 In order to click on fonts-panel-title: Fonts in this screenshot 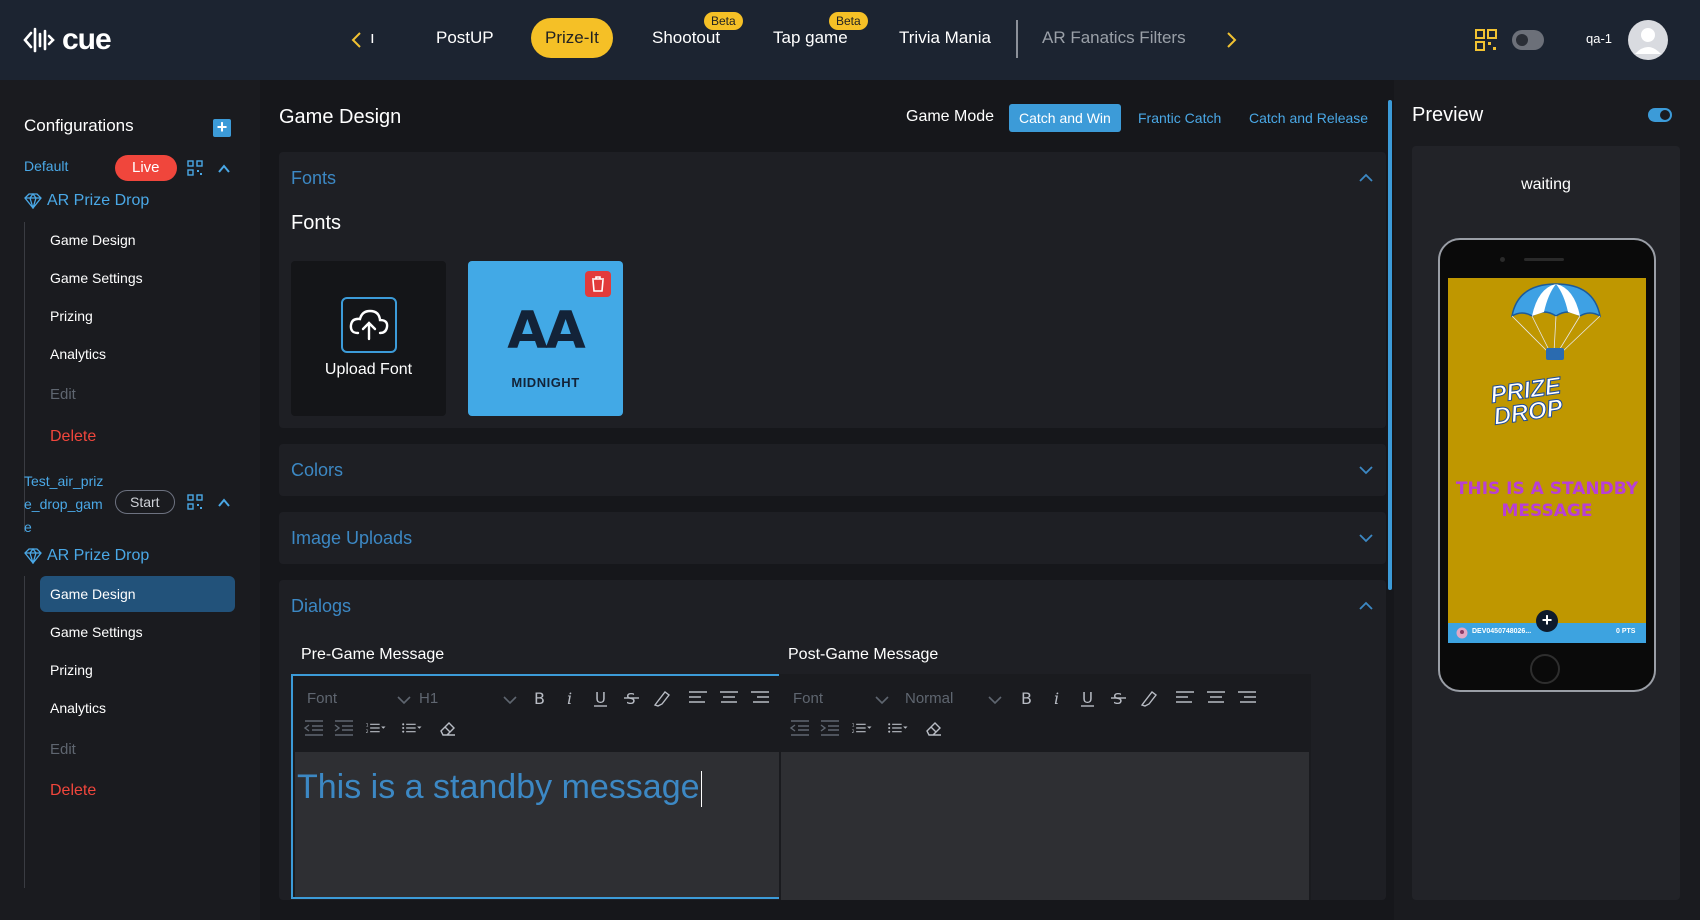, I will do `click(313, 178)`.